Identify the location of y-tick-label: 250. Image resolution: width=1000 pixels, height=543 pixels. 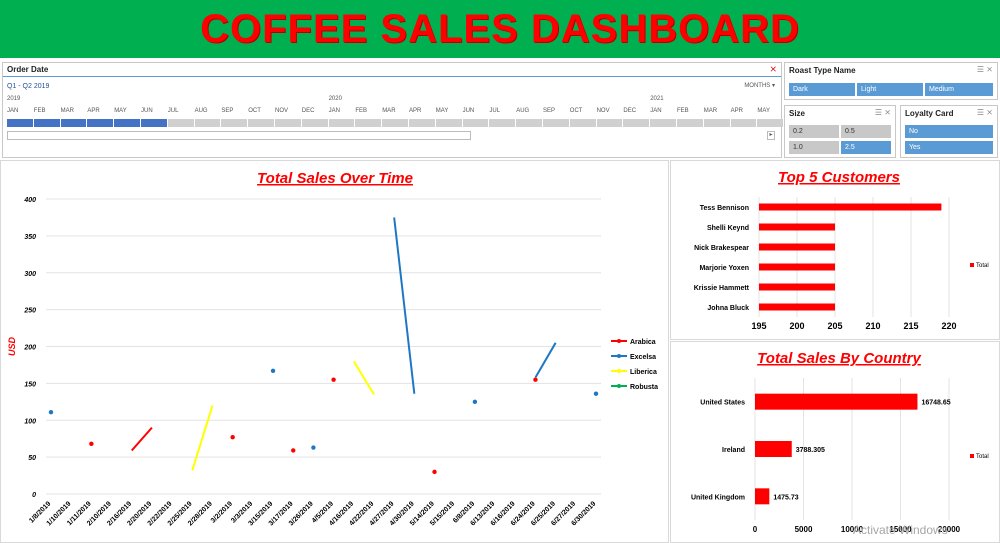
(29, 311).